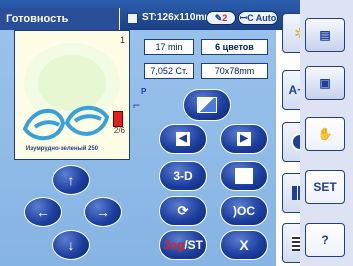 Image resolution: width=353 pixels, height=266 pixels. I want to click on arrow-down-button: ↓, so click(71, 245).